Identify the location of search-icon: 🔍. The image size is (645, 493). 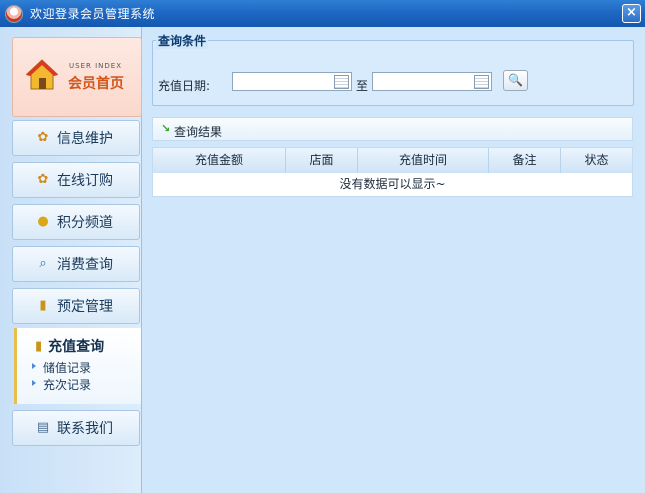
(515, 80).